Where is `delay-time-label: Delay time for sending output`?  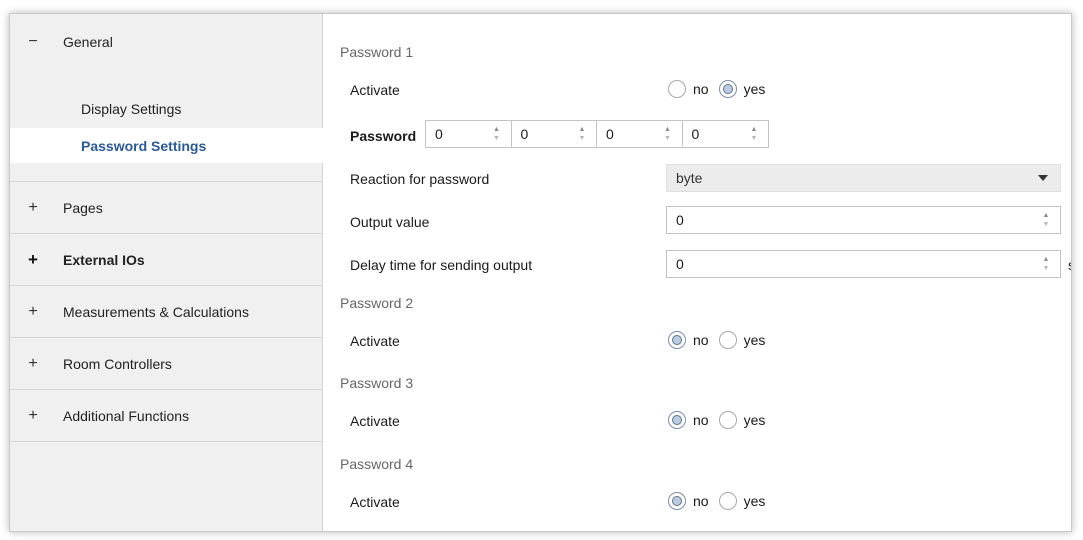
delay-time-label: Delay time for sending output is located at coordinates (441, 265).